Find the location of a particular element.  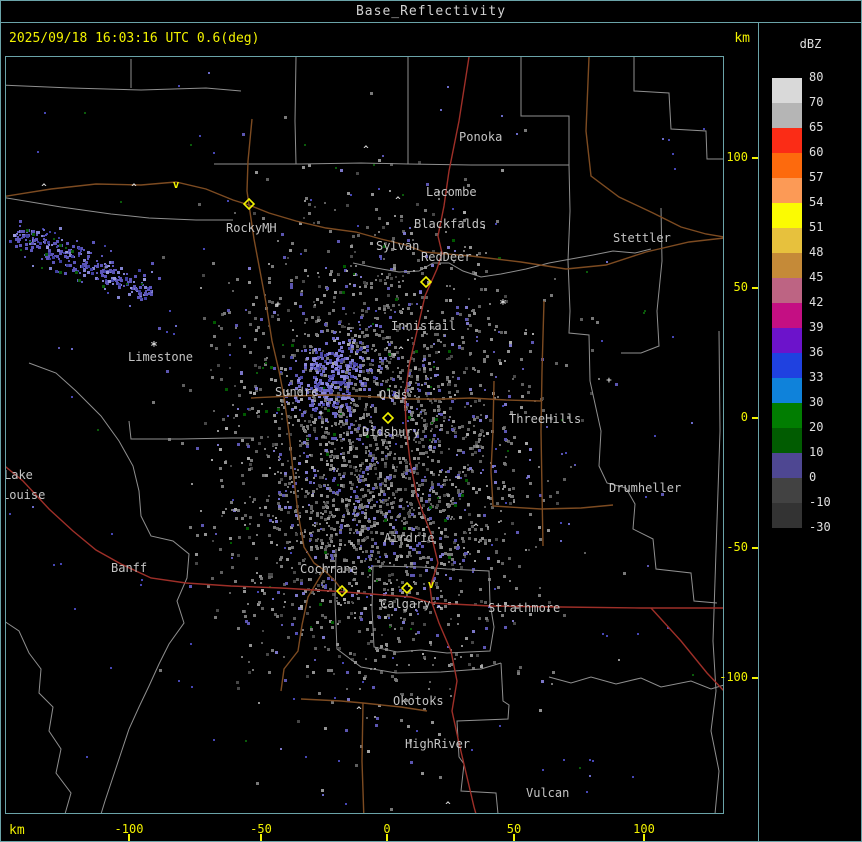

window-title: Base_Reflectivity is located at coordinates (431, 12).